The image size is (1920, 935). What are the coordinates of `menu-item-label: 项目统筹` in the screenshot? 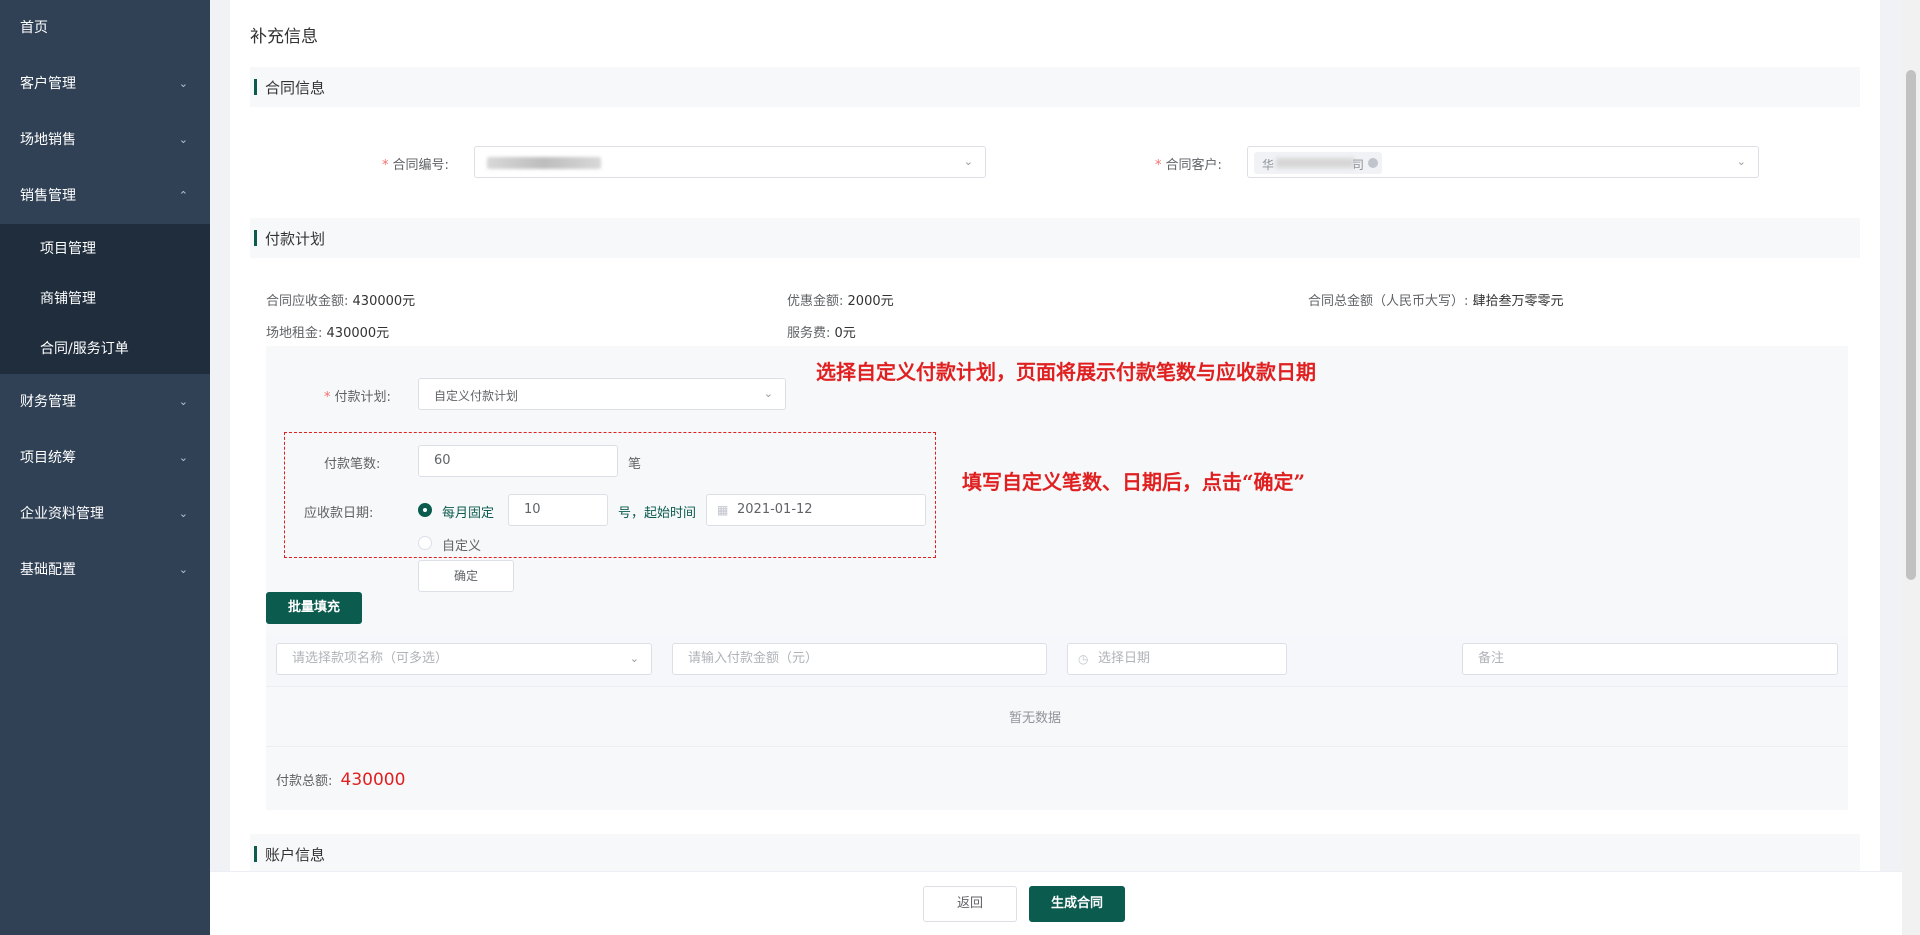 It's located at (48, 458).